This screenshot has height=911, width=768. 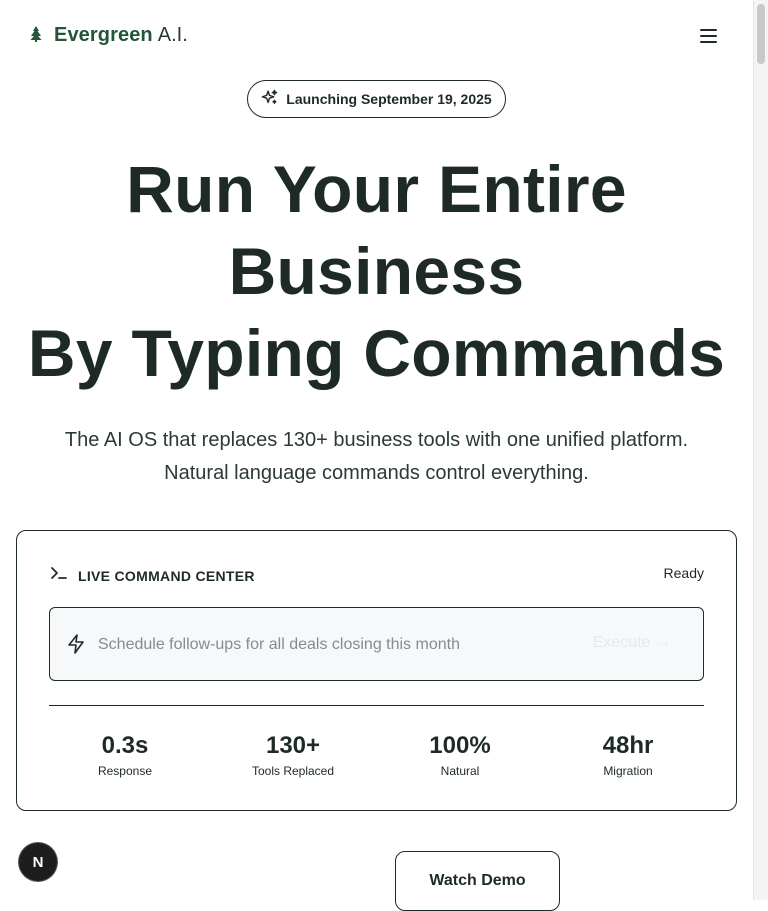 What do you see at coordinates (628, 745) in the screenshot?
I see `stat-value: 48hr` at bounding box center [628, 745].